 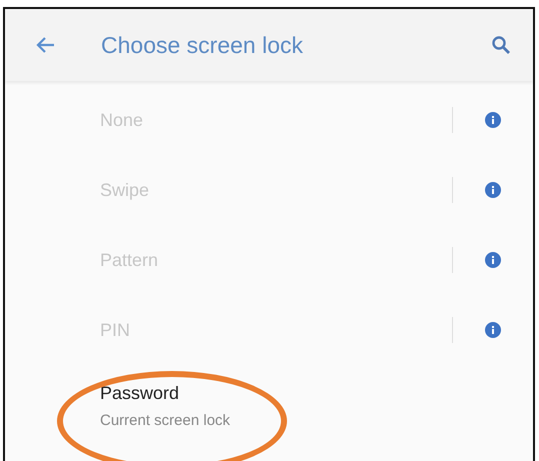 I want to click on back-arrow-icon, so click(x=45, y=45).